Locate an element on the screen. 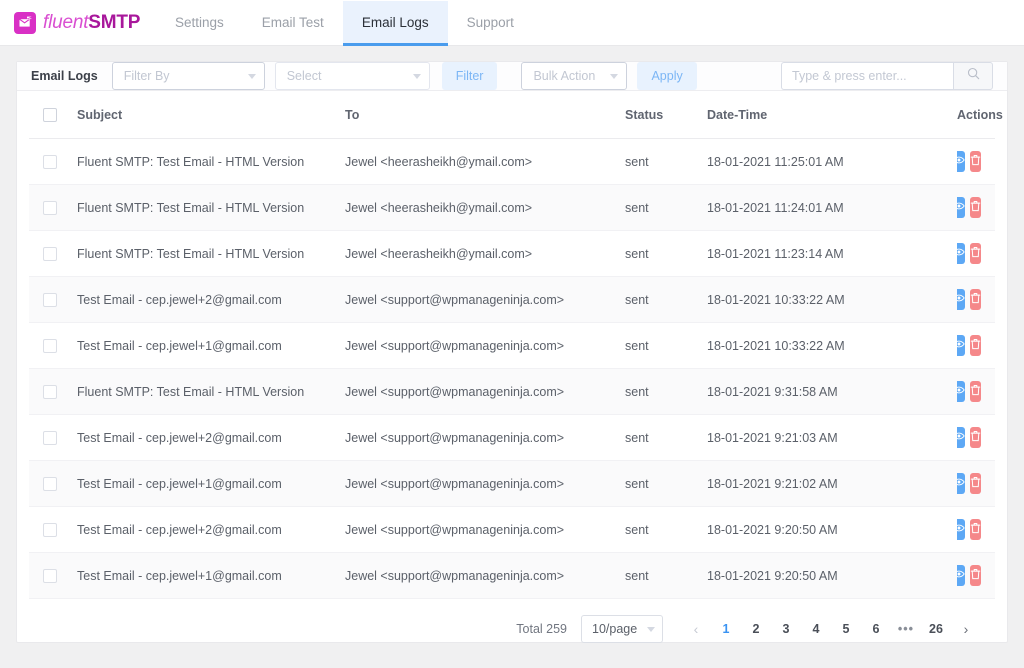 The height and width of the screenshot is (668, 1024). apply-button: Apply is located at coordinates (667, 76).